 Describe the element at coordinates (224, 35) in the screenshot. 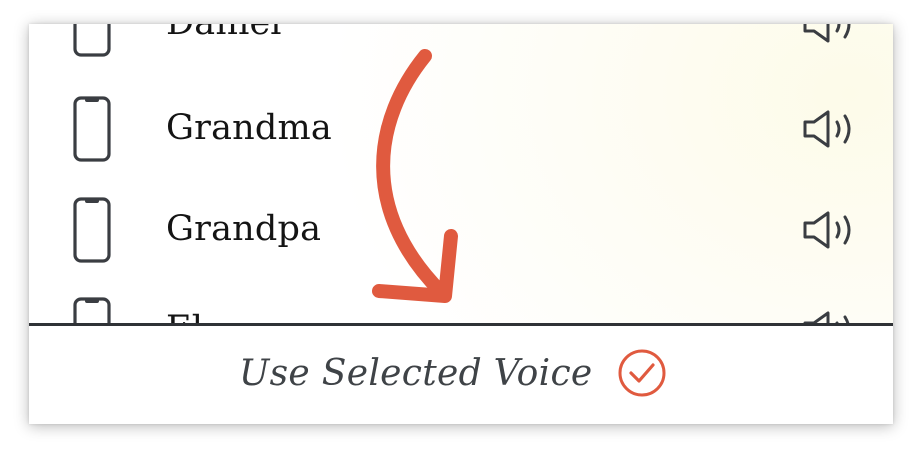

I see `voice-name: Daniel` at that location.